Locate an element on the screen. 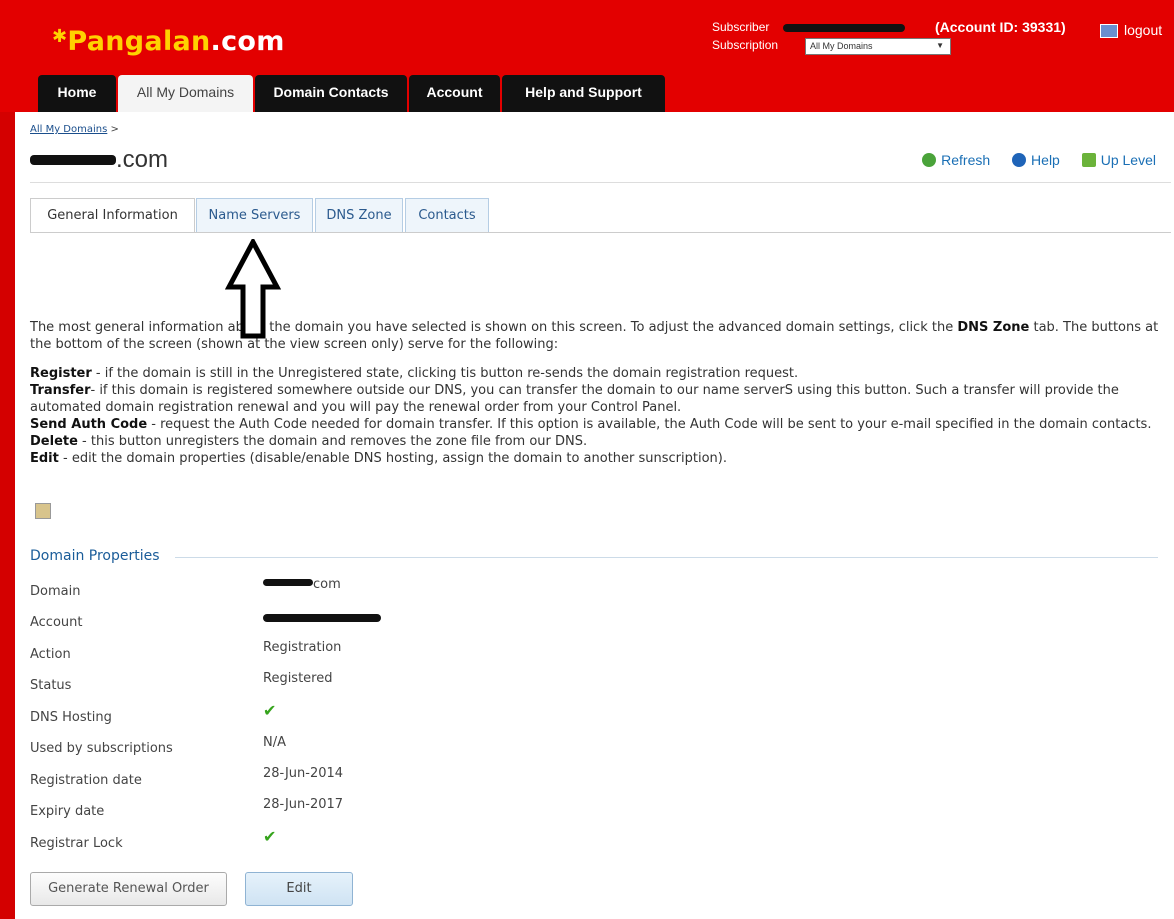  chevron-down-icon: ▼ is located at coordinates (940, 45).